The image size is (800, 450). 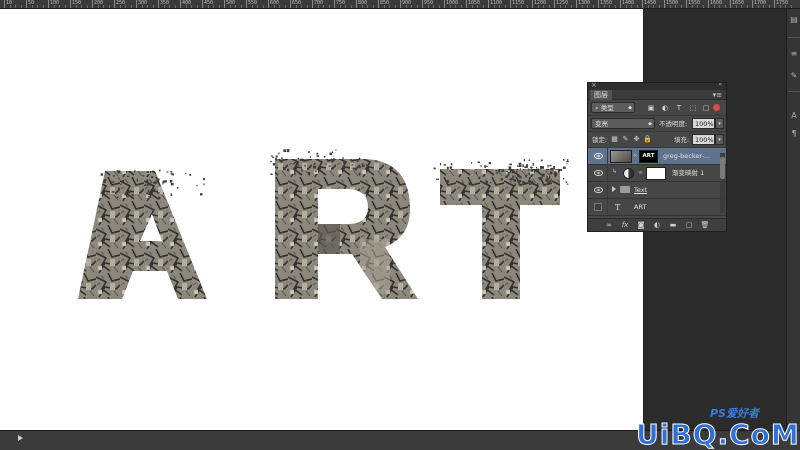 What do you see at coordinates (722, 183) in the screenshot?
I see `layers-scrollbar` at bounding box center [722, 183].